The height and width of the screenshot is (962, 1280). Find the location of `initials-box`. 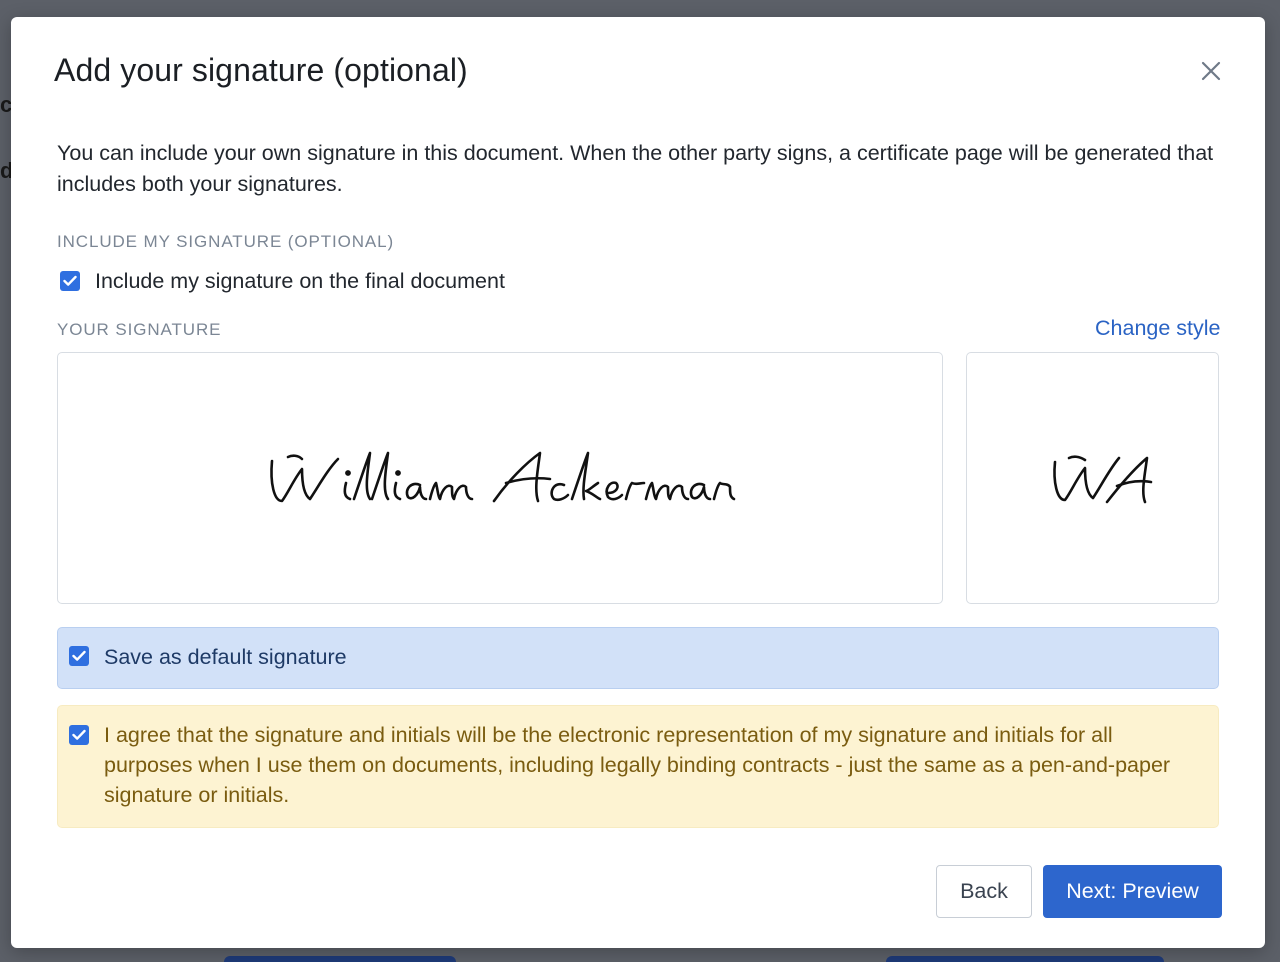

initials-box is located at coordinates (1092, 478).